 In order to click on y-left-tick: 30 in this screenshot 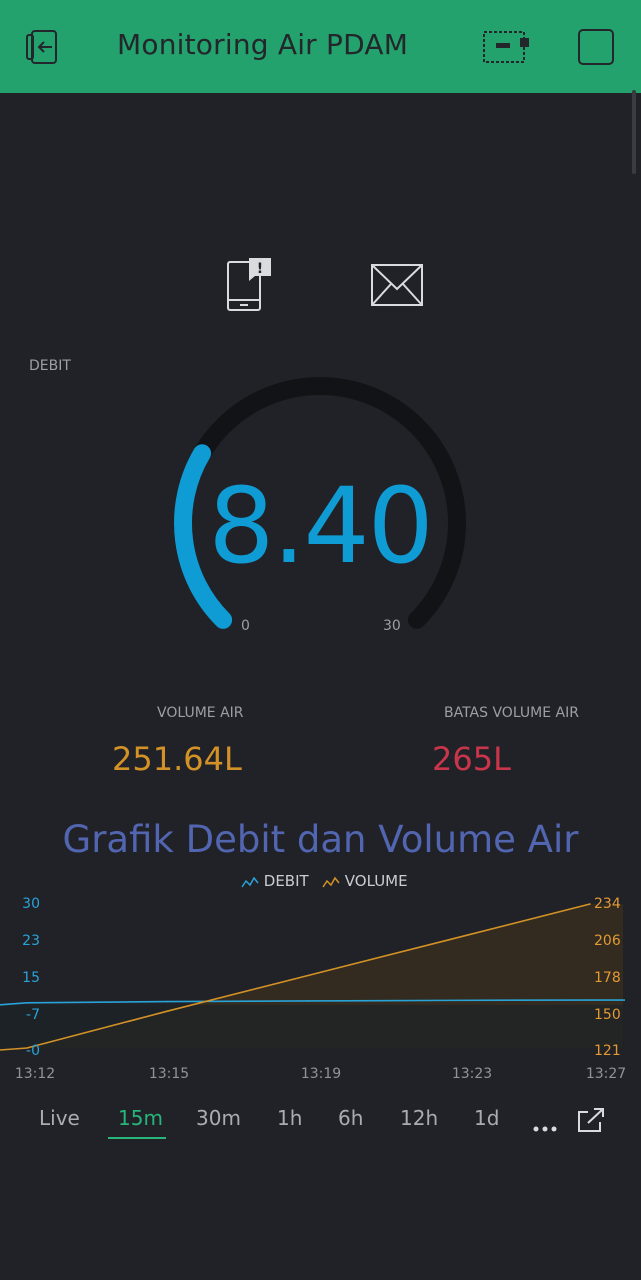, I will do `click(31, 904)`.